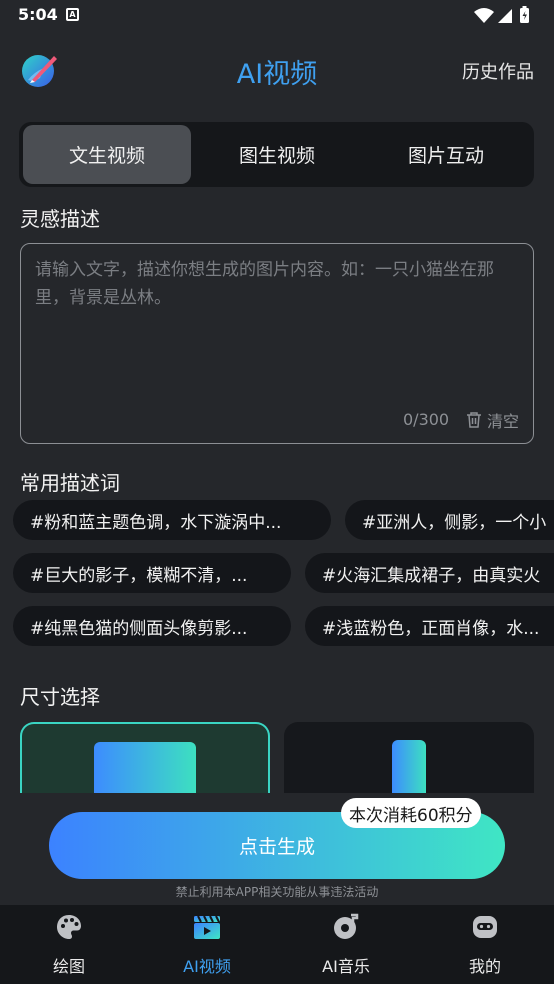 The image size is (554, 984). Describe the element at coordinates (426, 419) in the screenshot. I see `char-count: 0/300` at that location.